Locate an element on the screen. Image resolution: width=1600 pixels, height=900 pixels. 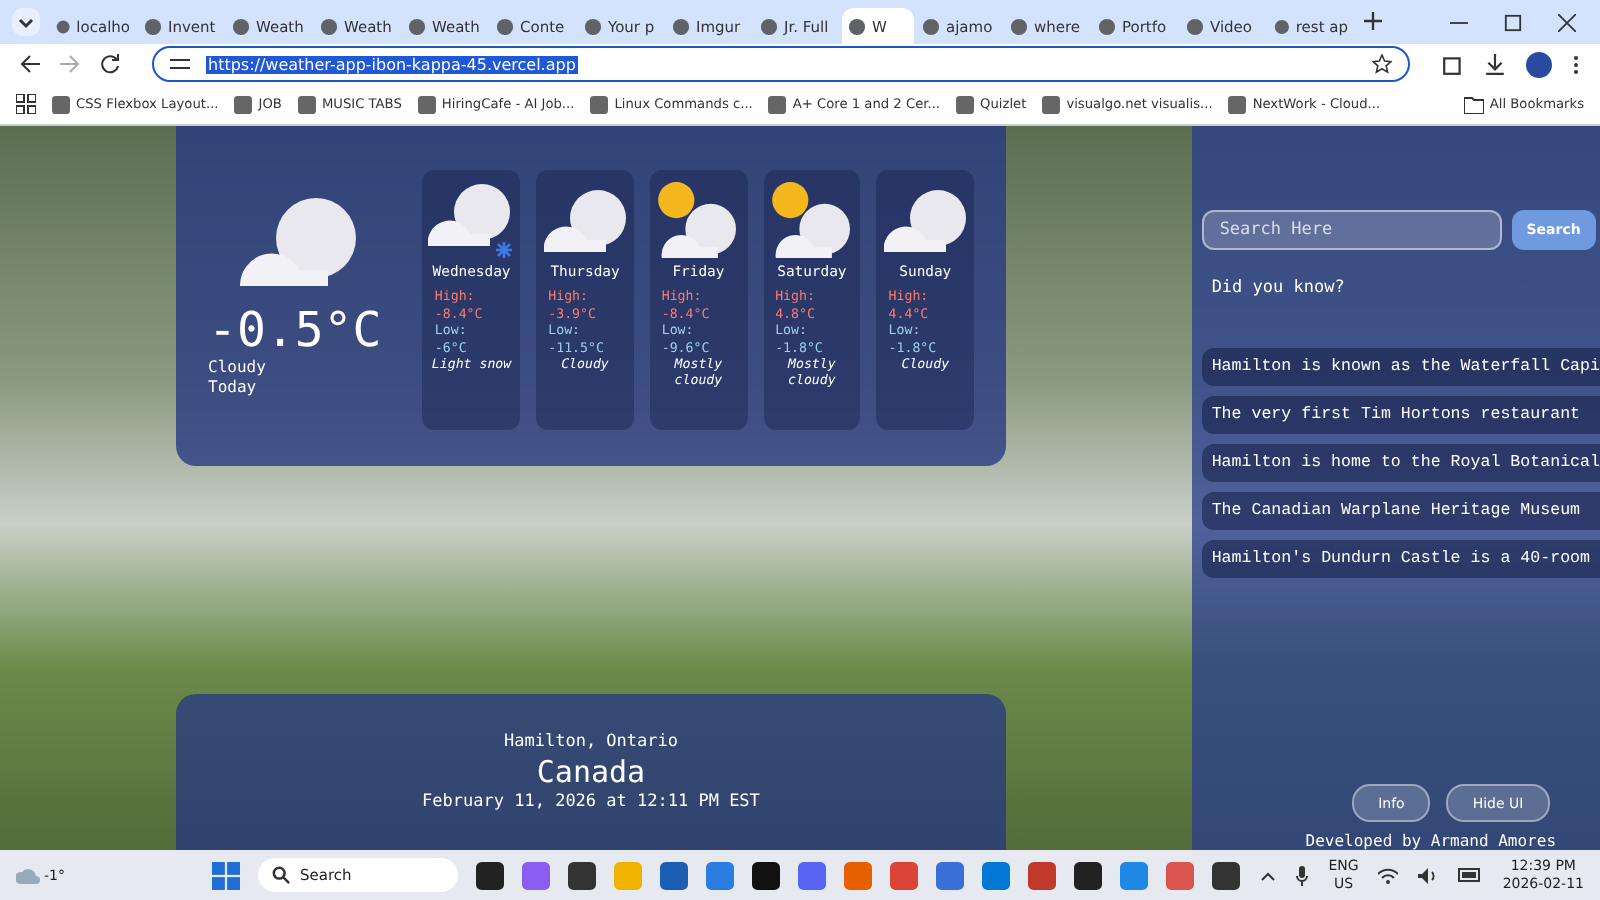
country-name: Canada is located at coordinates (591, 772).